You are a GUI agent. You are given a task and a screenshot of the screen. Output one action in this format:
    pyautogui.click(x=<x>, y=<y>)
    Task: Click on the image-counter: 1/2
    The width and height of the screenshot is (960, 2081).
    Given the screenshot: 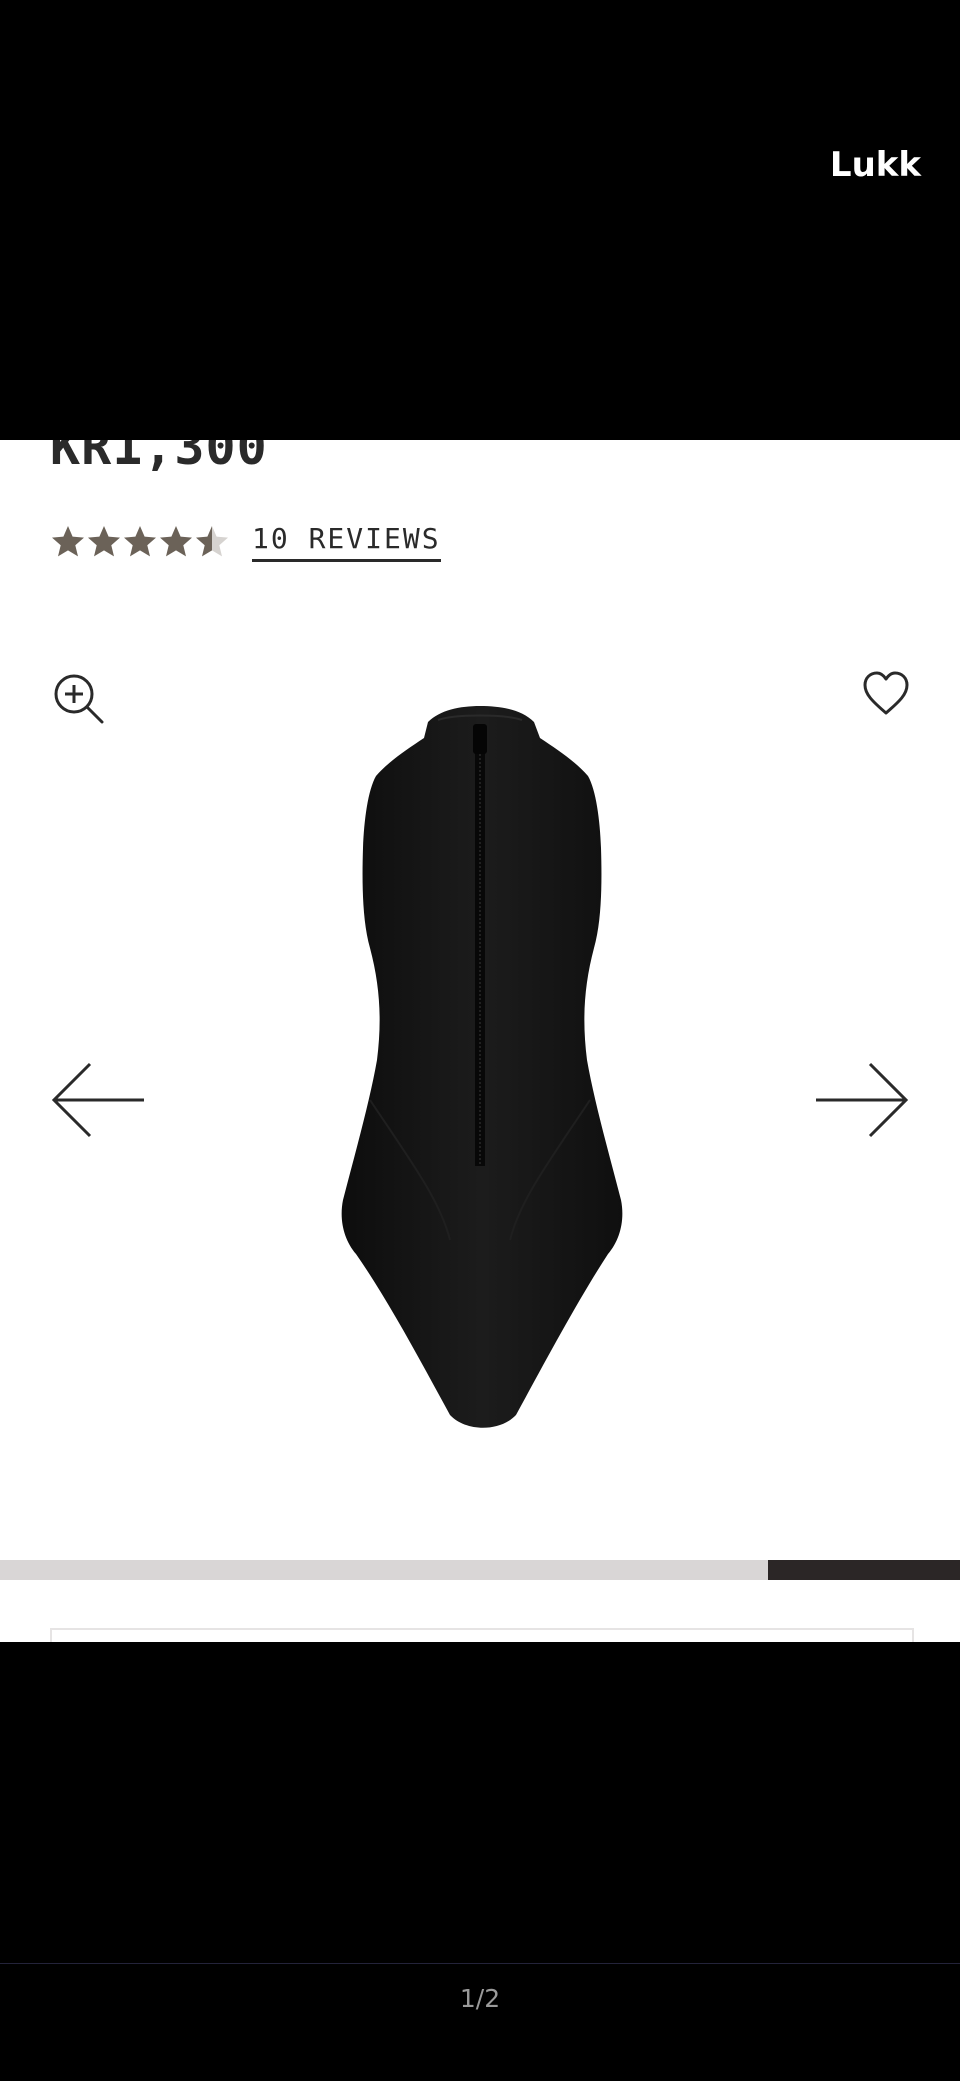 What is the action you would take?
    pyautogui.click(x=480, y=1998)
    